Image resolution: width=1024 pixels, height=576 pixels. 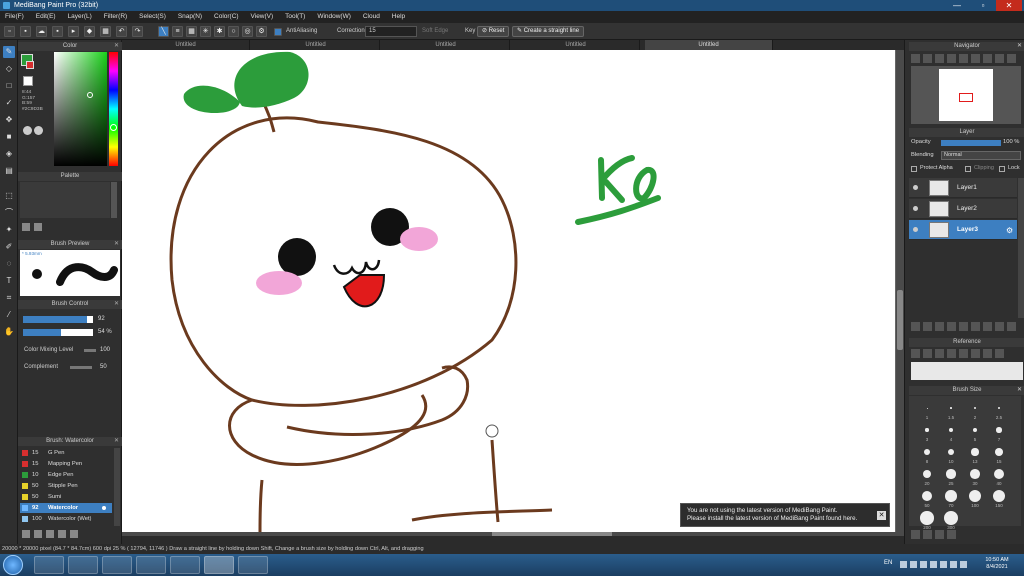 What do you see at coordinates (247, 31) in the screenshot?
I see `snap-curve-icon: ◎` at bounding box center [247, 31].